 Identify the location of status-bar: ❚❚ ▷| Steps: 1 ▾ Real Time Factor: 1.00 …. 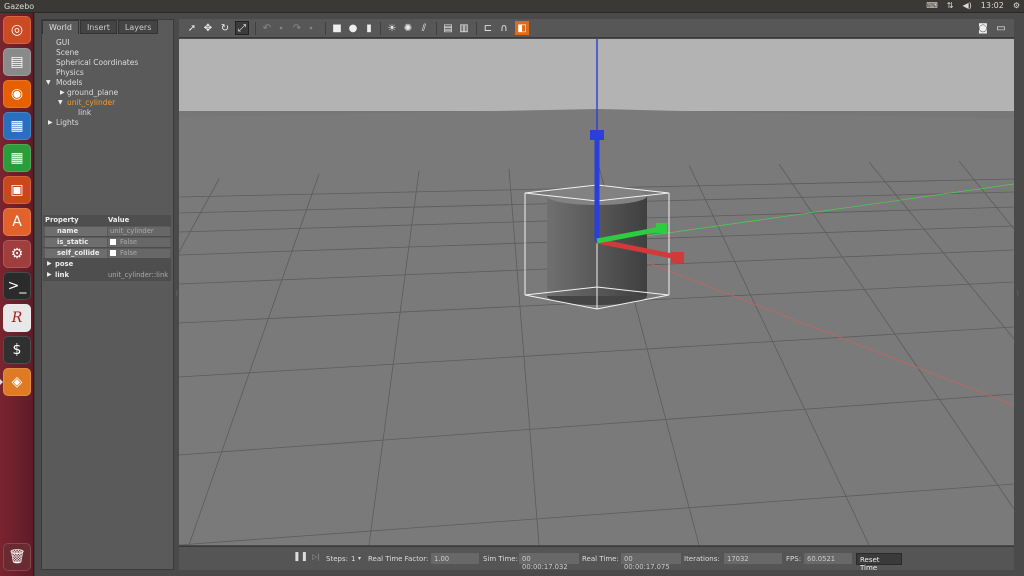
(596, 559).